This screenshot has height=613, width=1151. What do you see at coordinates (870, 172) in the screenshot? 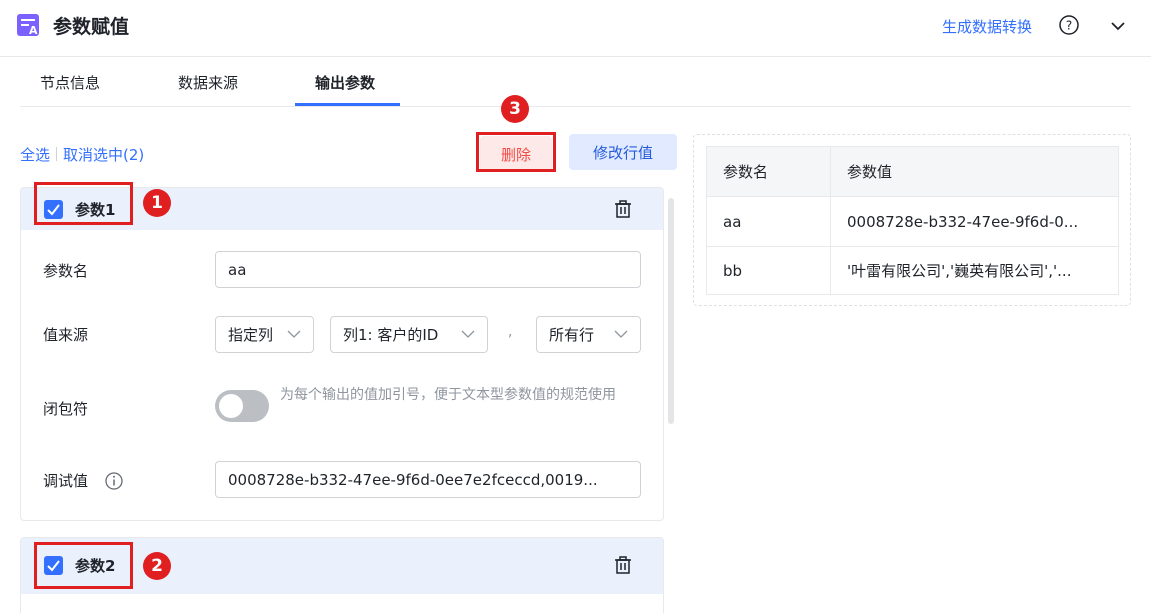
I see `column-header-value: 参数值` at bounding box center [870, 172].